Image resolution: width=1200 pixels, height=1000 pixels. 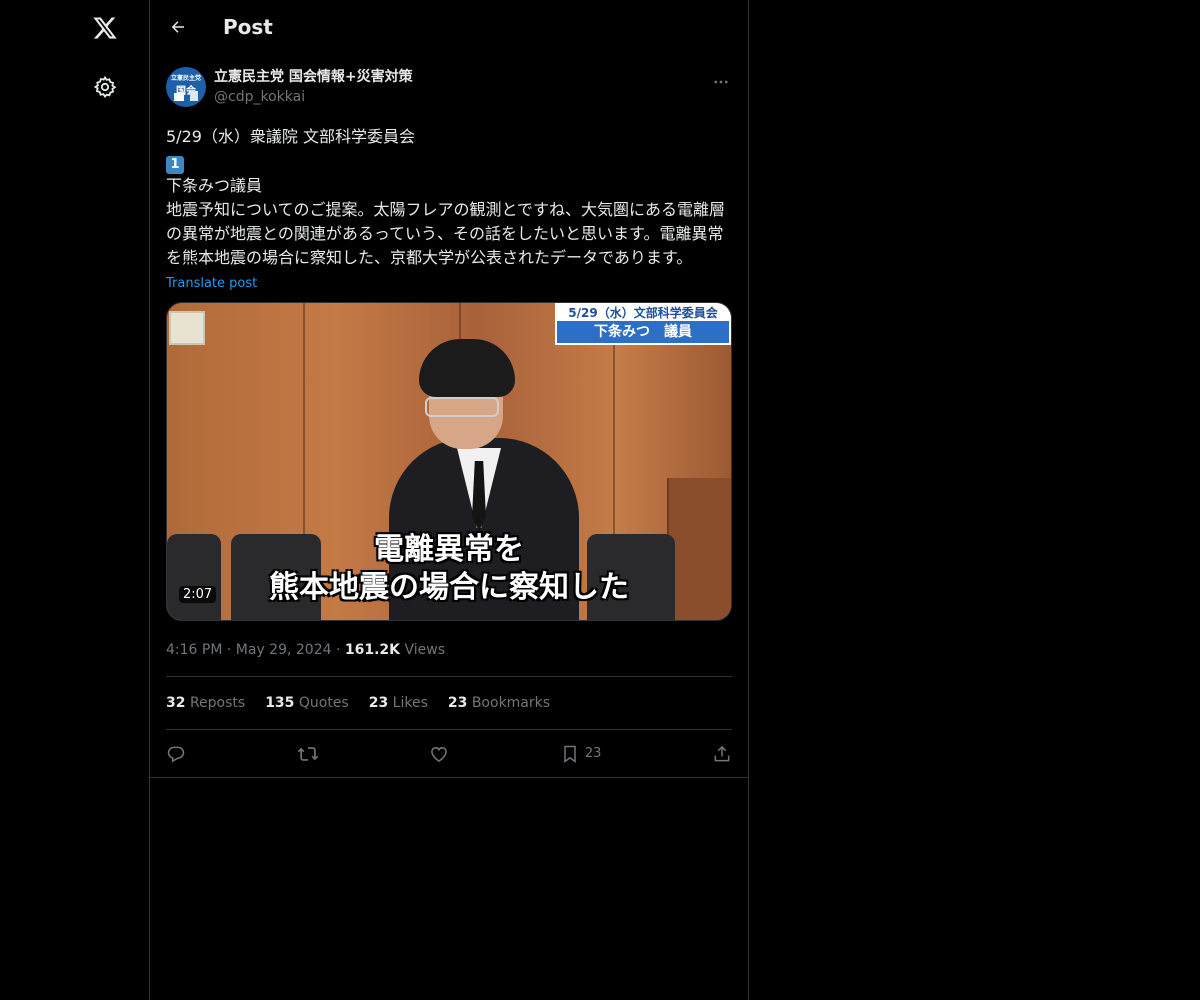 I want to click on wall-outlet-image, so click(x=187, y=328).